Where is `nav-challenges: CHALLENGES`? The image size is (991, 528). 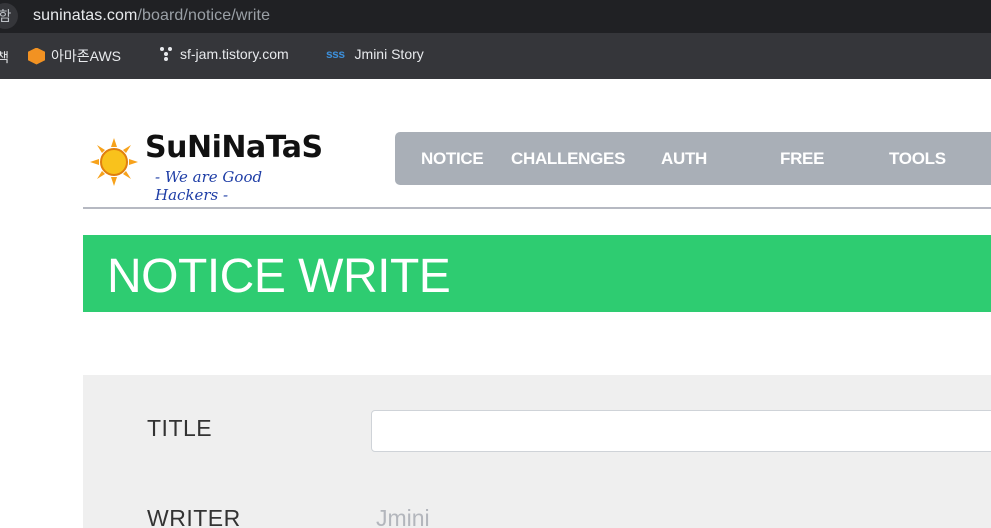 nav-challenges: CHALLENGES is located at coordinates (568, 159).